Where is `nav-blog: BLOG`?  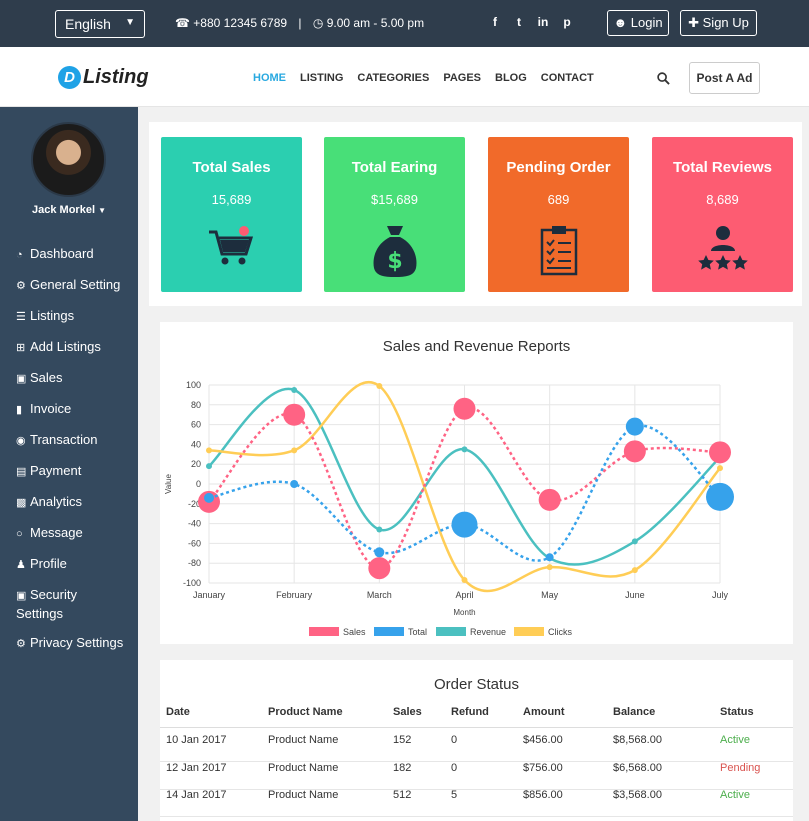
nav-blog: BLOG is located at coordinates (511, 78).